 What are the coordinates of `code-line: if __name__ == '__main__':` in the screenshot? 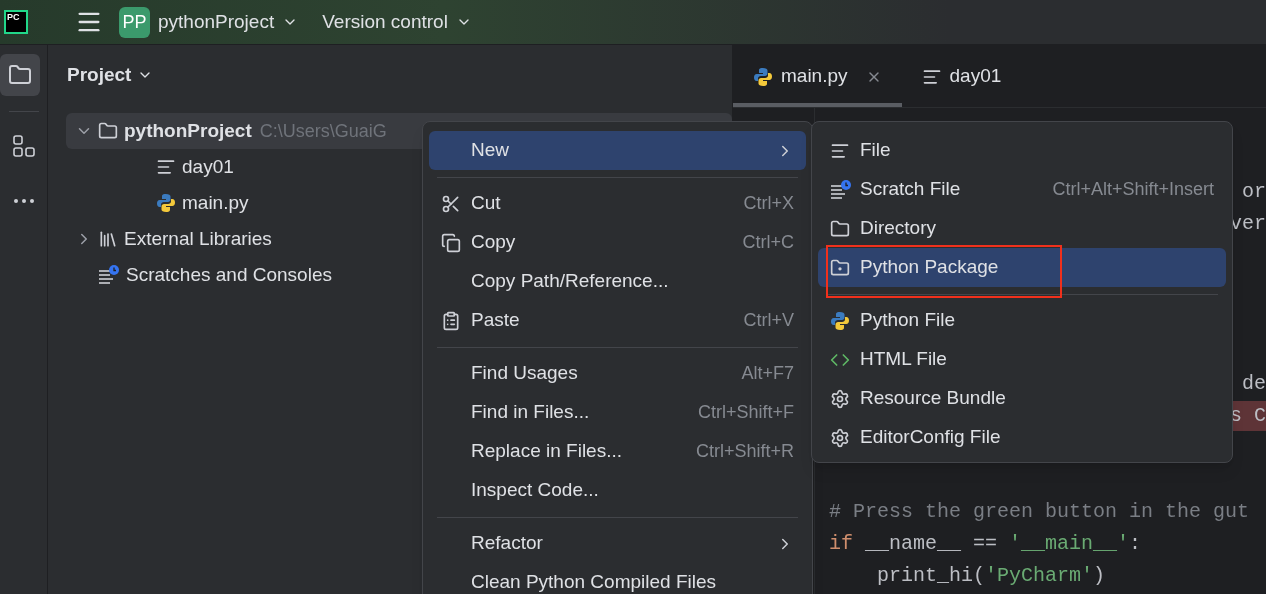 It's located at (985, 544).